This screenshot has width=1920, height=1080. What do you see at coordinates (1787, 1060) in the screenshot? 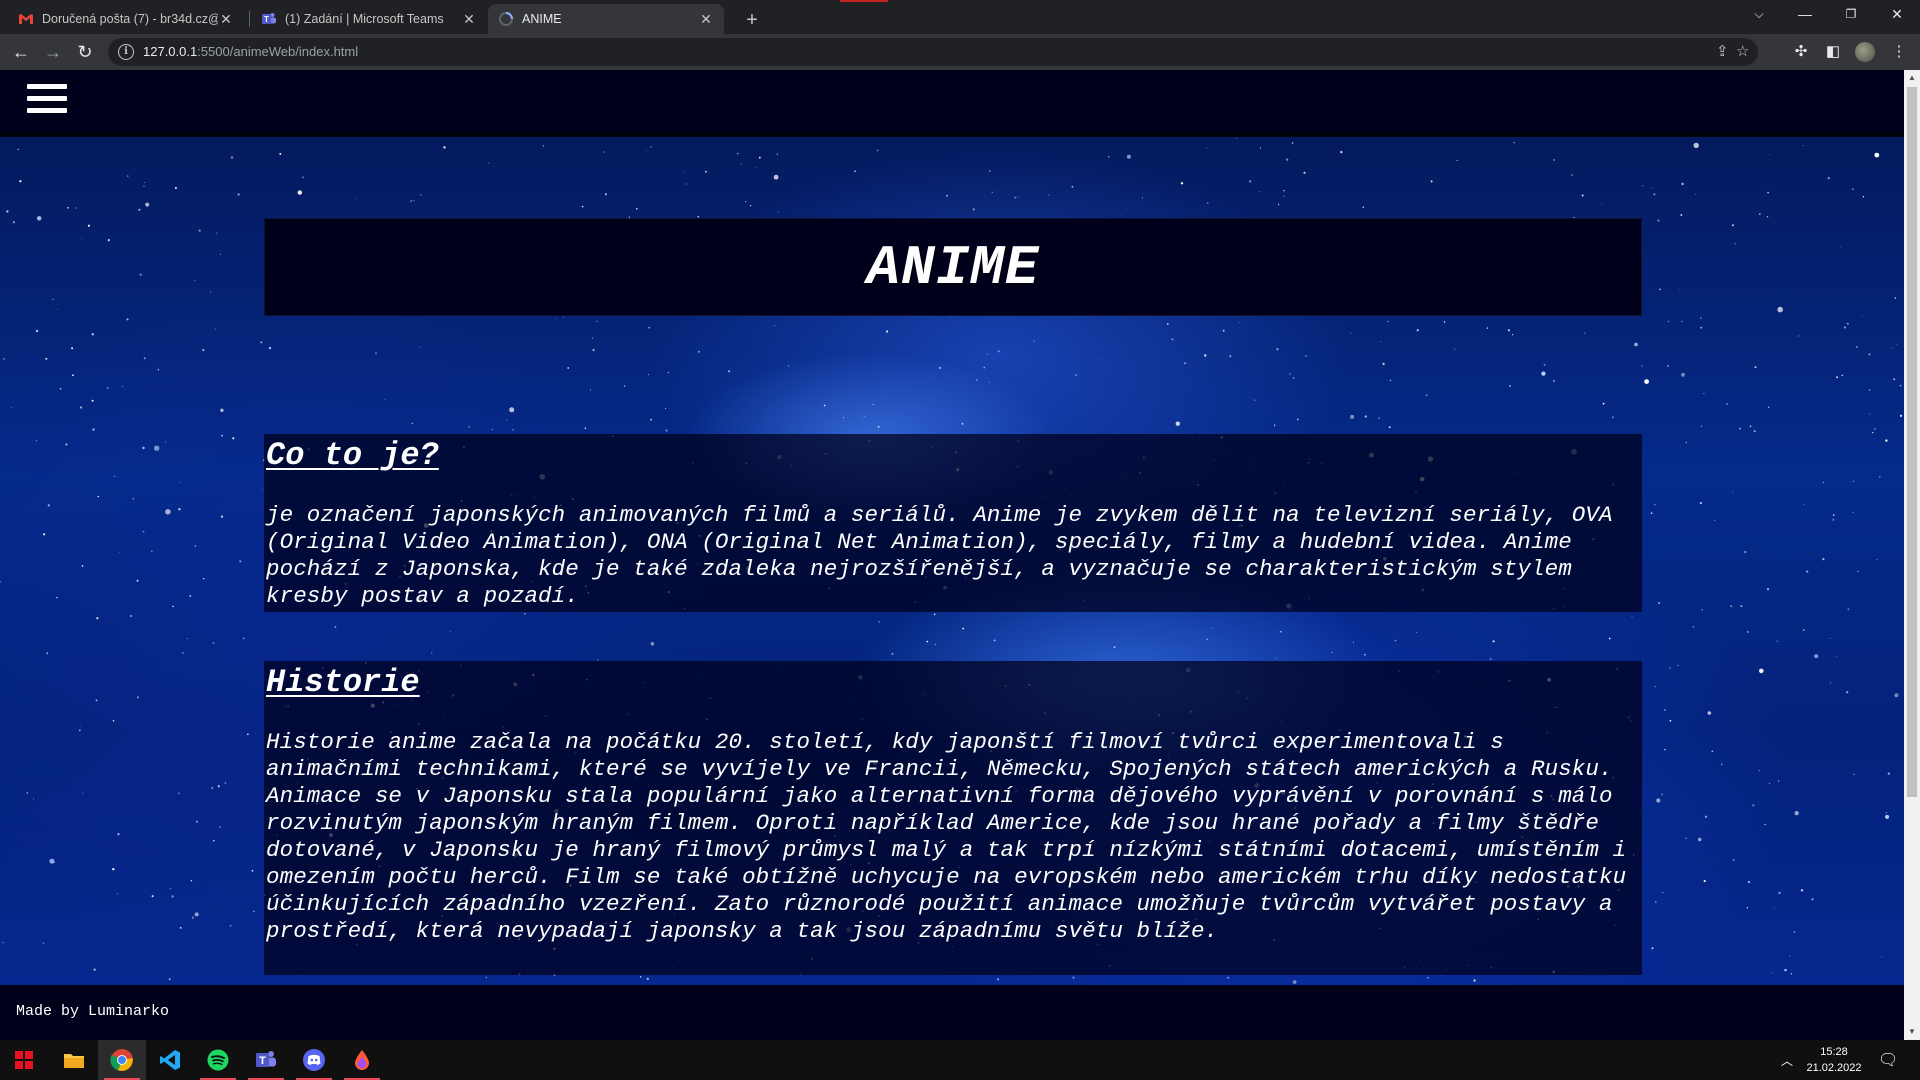
I see `tray-chevron-up-icon: ︿` at bounding box center [1787, 1060].